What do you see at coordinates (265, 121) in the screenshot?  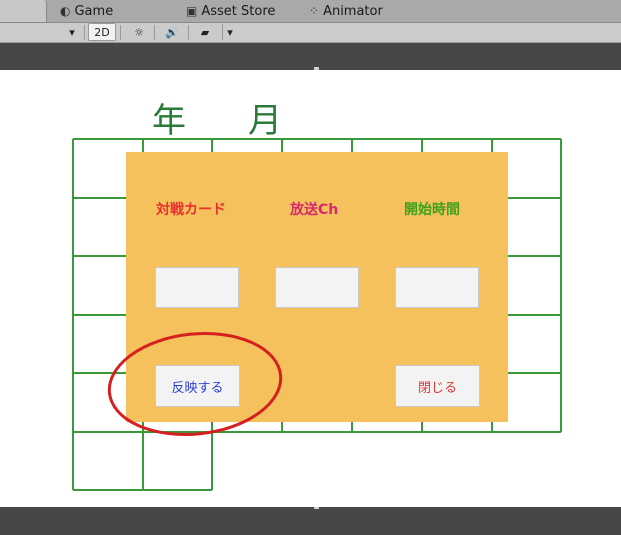 I see `month-label: 月` at bounding box center [265, 121].